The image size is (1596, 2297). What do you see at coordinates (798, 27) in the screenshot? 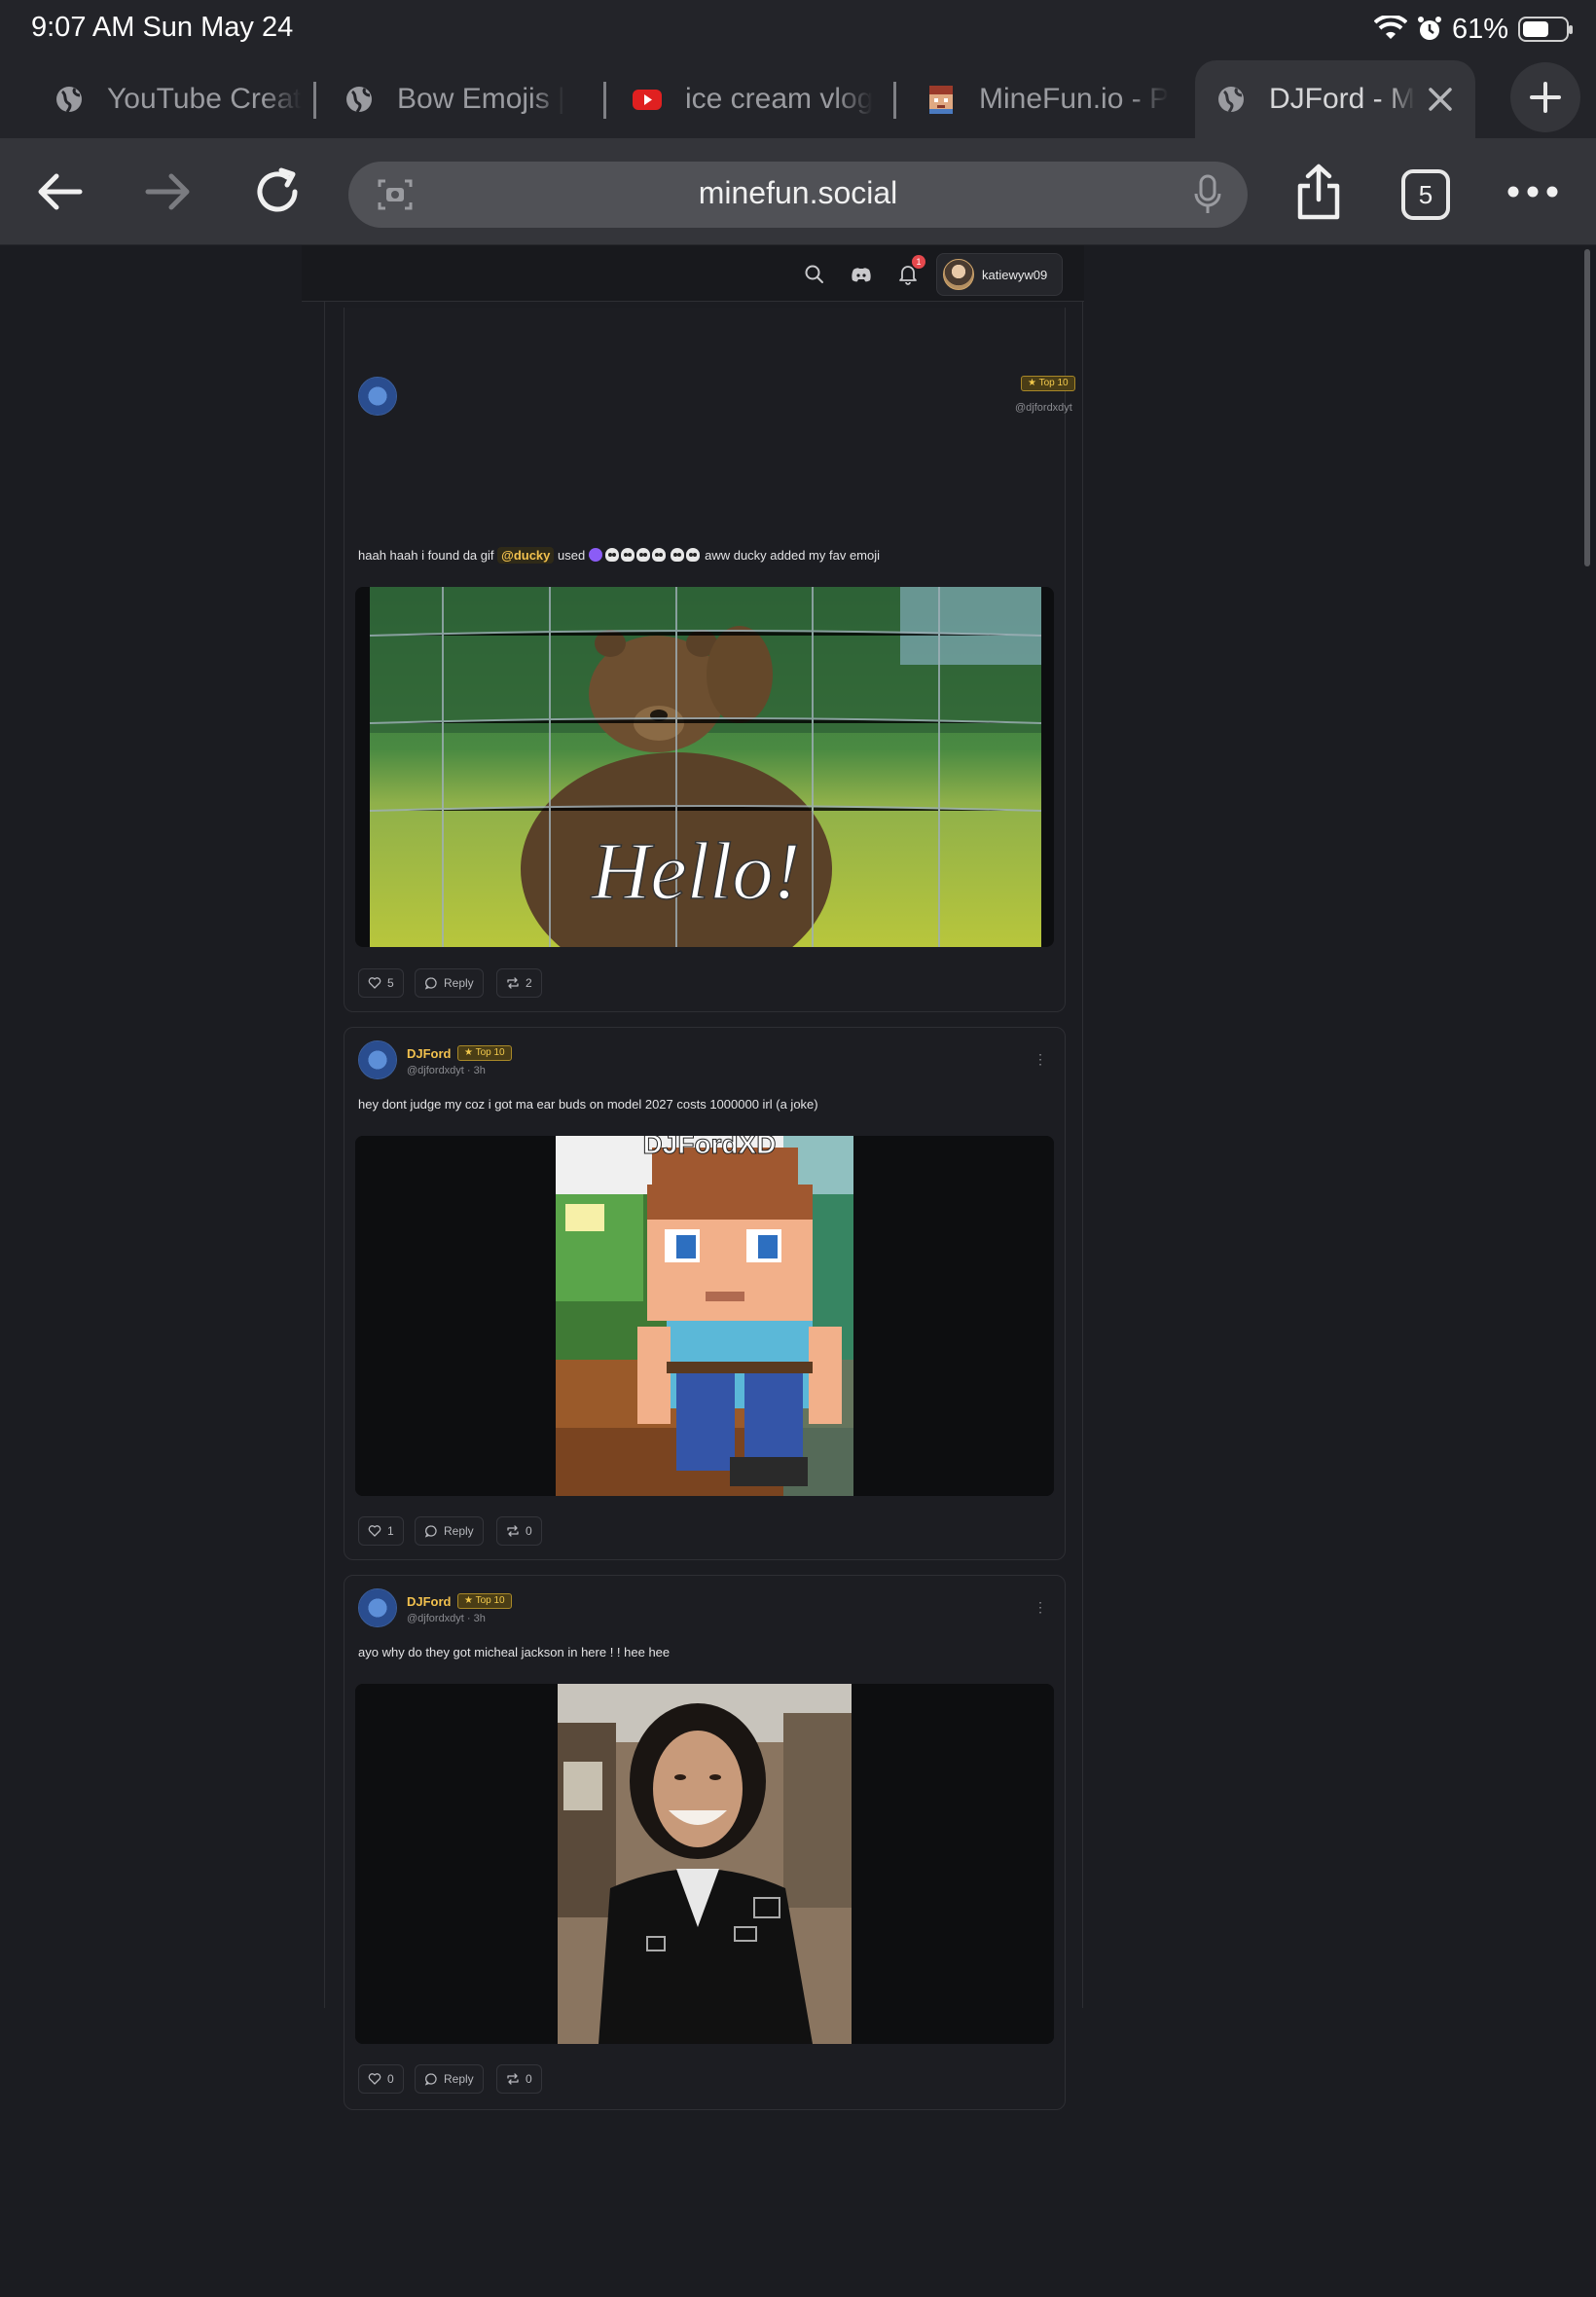
I see `status-bar: 9:07 AM Sun May 24 61%` at bounding box center [798, 27].